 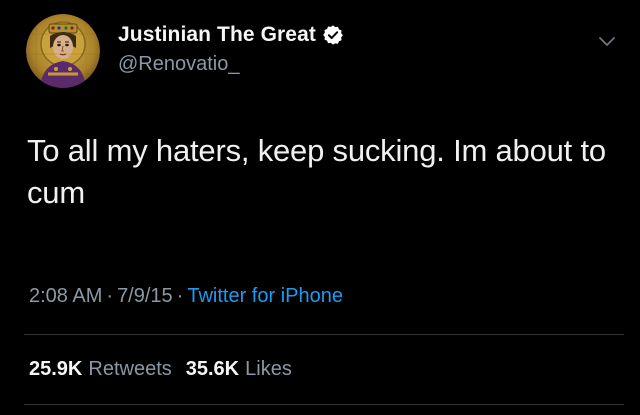 What do you see at coordinates (186, 296) in the screenshot?
I see `tweet-metadata: 2:08 AM · 7/9/15 · Twitter for iPhone` at bounding box center [186, 296].